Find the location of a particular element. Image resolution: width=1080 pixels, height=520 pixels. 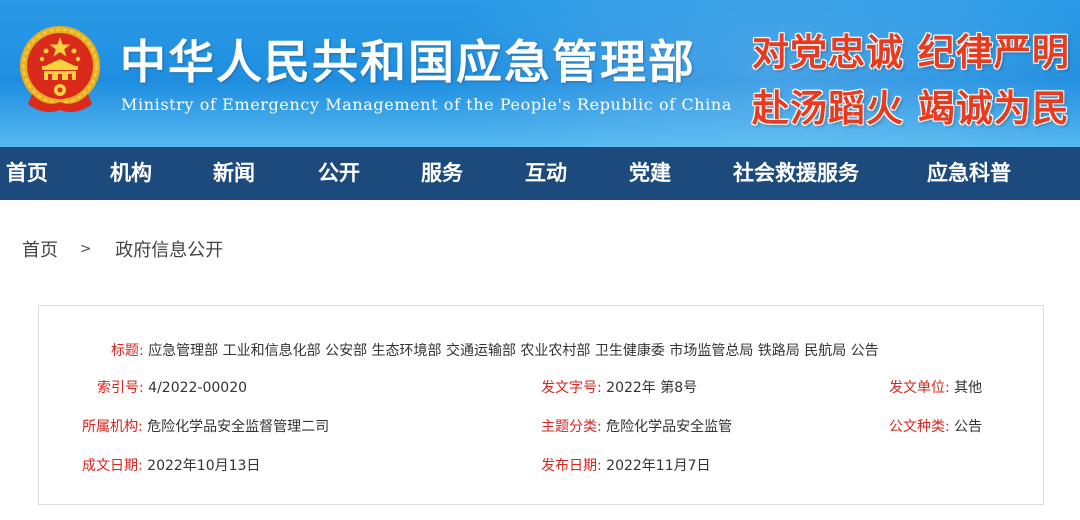

field-published-date: 发布日期: 2022年11月7日 is located at coordinates (626, 465).